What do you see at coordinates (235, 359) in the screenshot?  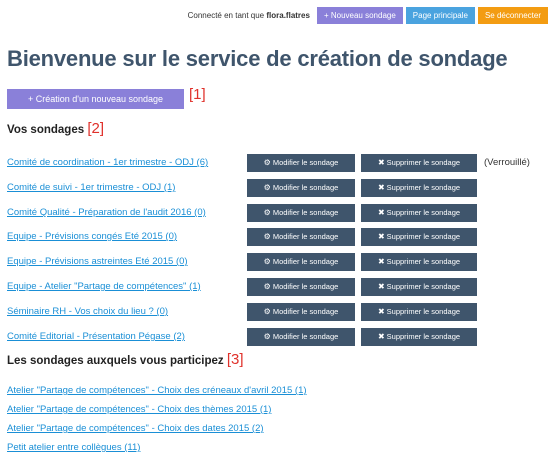 I see `annotation-tag-3: [3]` at bounding box center [235, 359].